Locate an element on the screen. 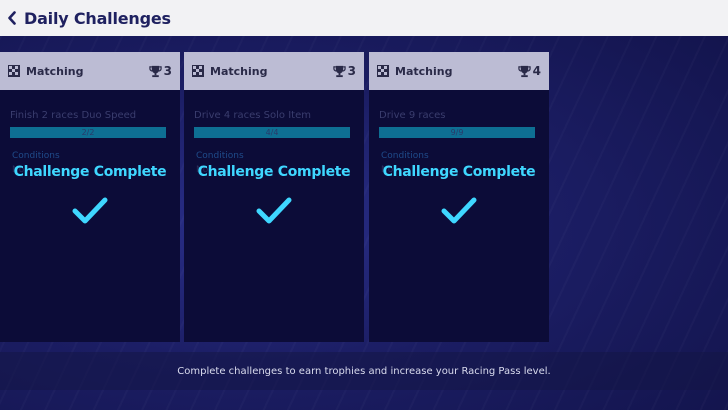 The image size is (728, 410). progress-bar: 9/9 is located at coordinates (457, 132).